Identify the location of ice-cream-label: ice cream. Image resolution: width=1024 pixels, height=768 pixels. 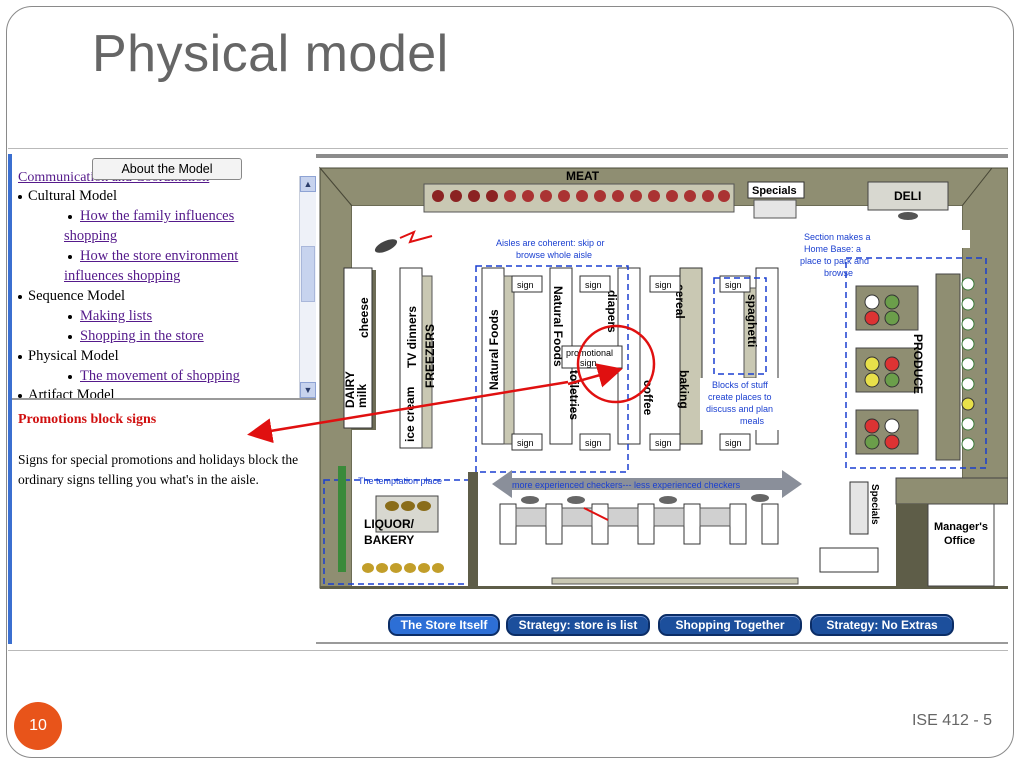
(410, 414).